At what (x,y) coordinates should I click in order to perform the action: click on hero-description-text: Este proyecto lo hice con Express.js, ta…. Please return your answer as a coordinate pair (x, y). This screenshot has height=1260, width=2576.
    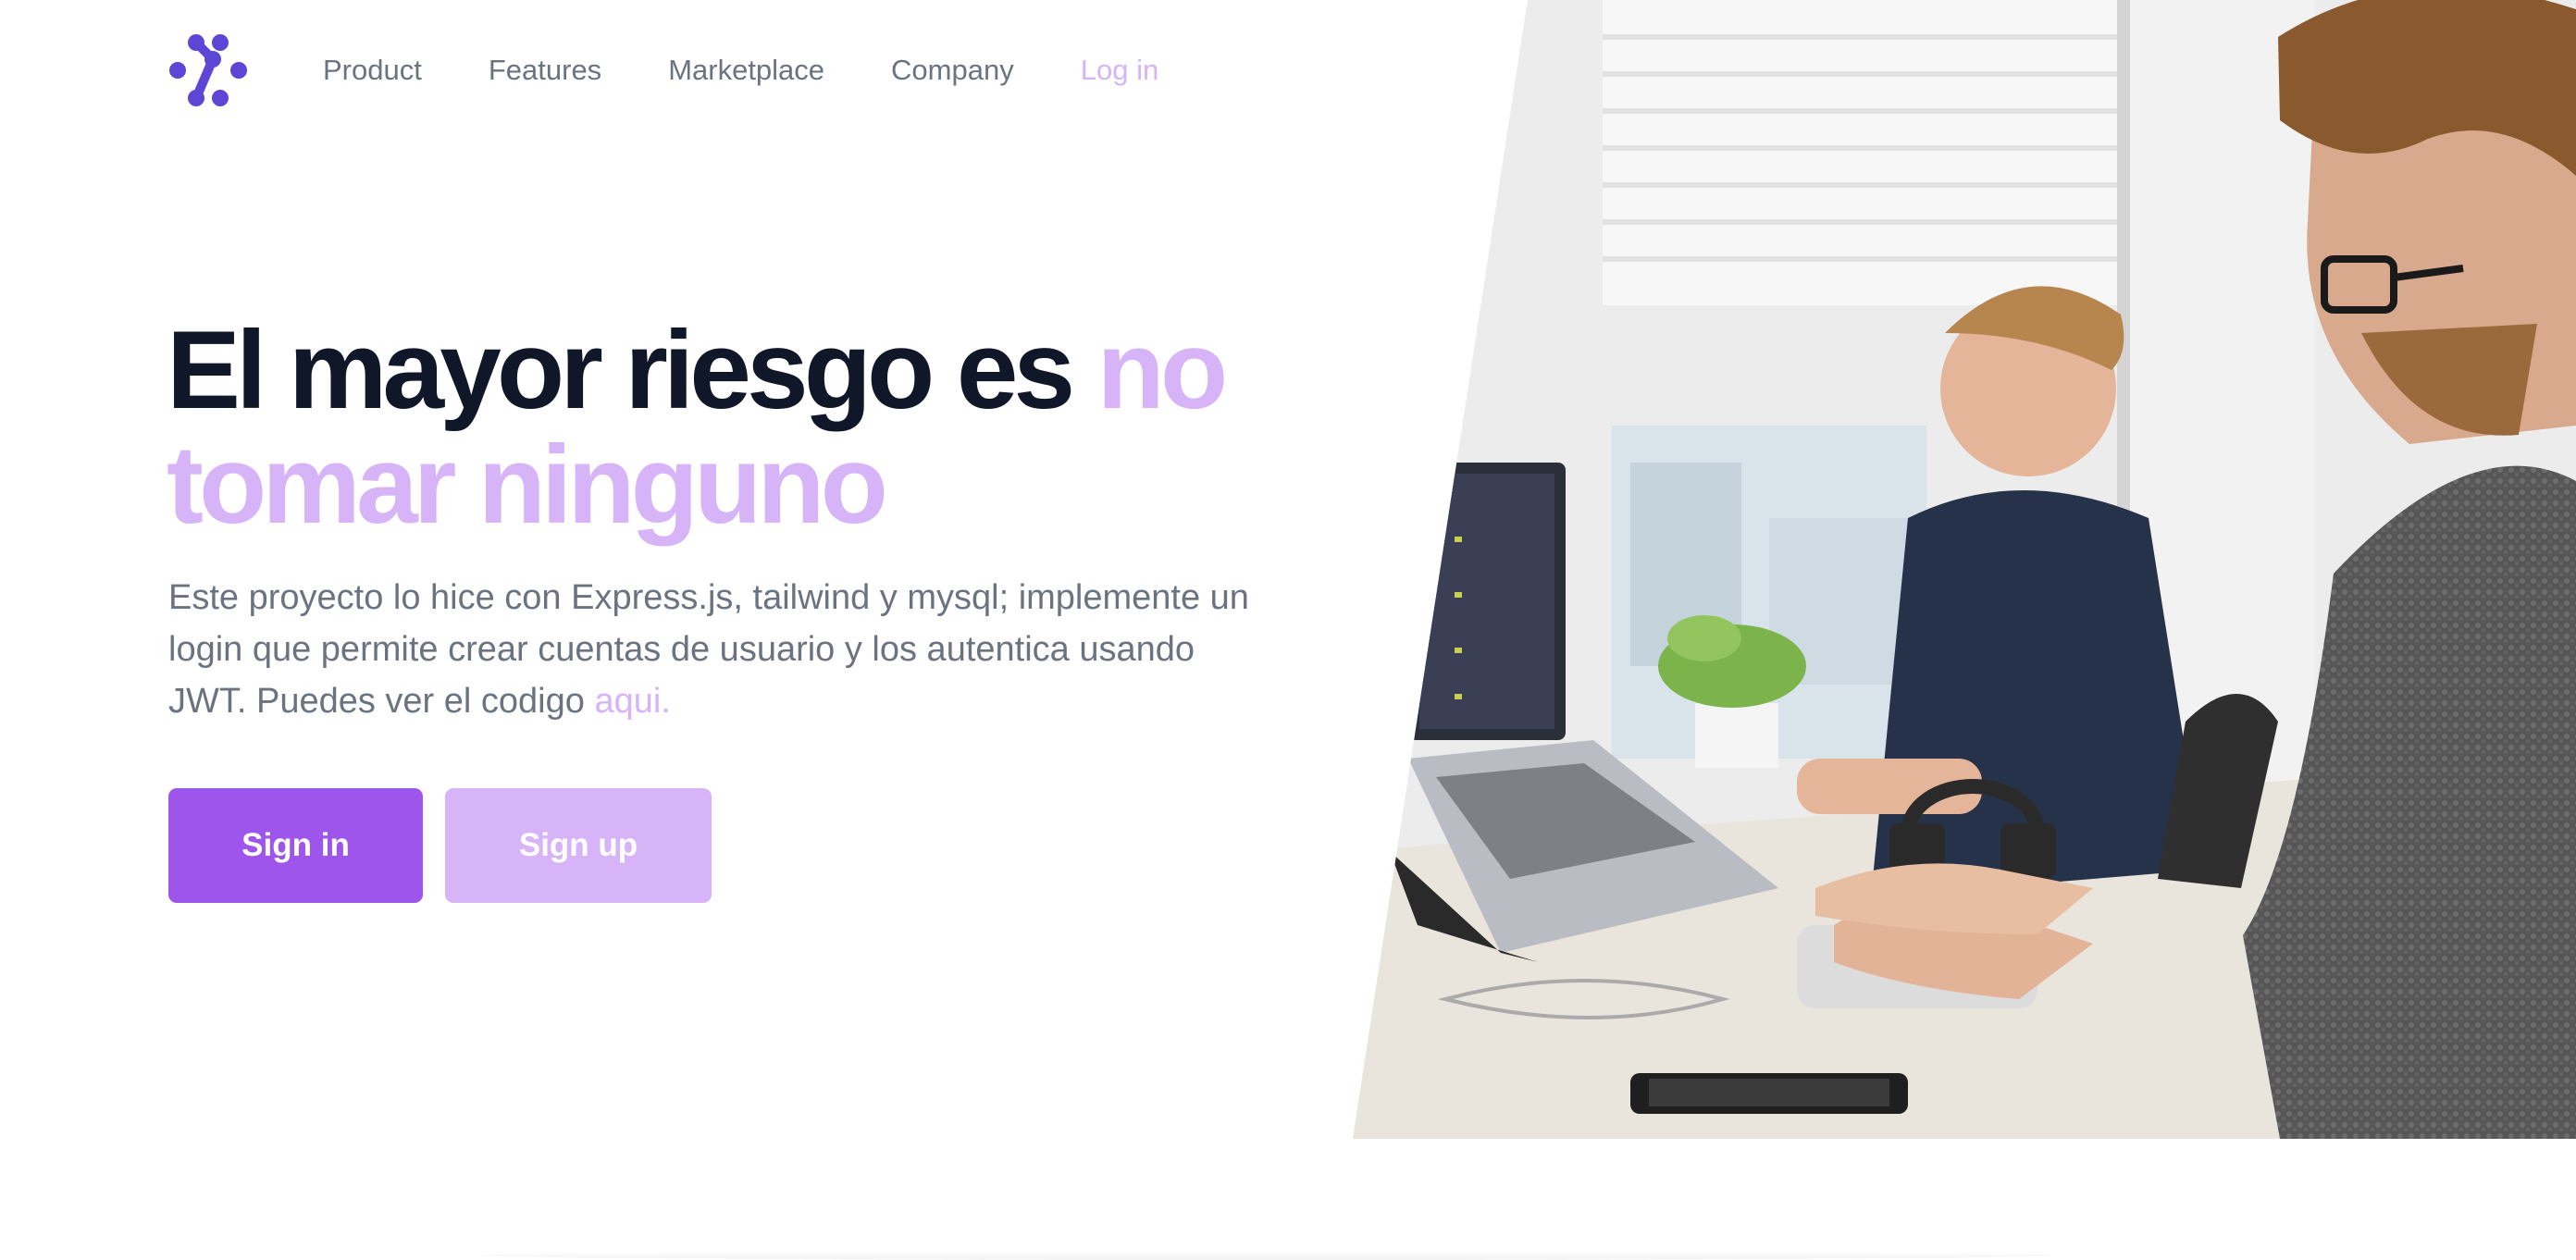
    Looking at the image, I should click on (708, 649).